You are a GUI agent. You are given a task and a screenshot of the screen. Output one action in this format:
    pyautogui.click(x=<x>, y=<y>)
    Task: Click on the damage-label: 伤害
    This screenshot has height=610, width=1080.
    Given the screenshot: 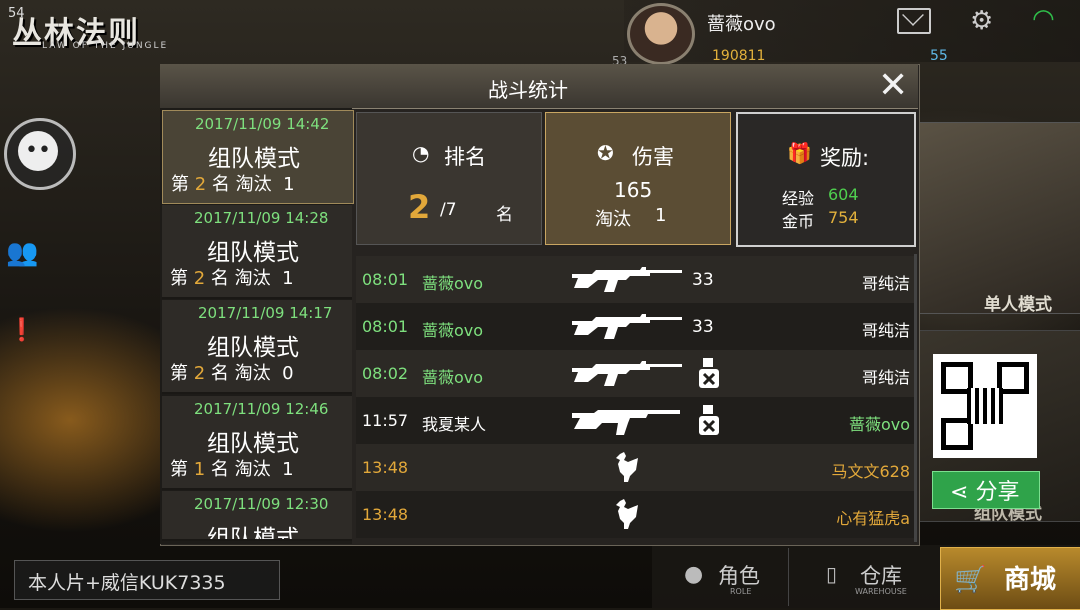 What is the action you would take?
    pyautogui.click(x=653, y=157)
    